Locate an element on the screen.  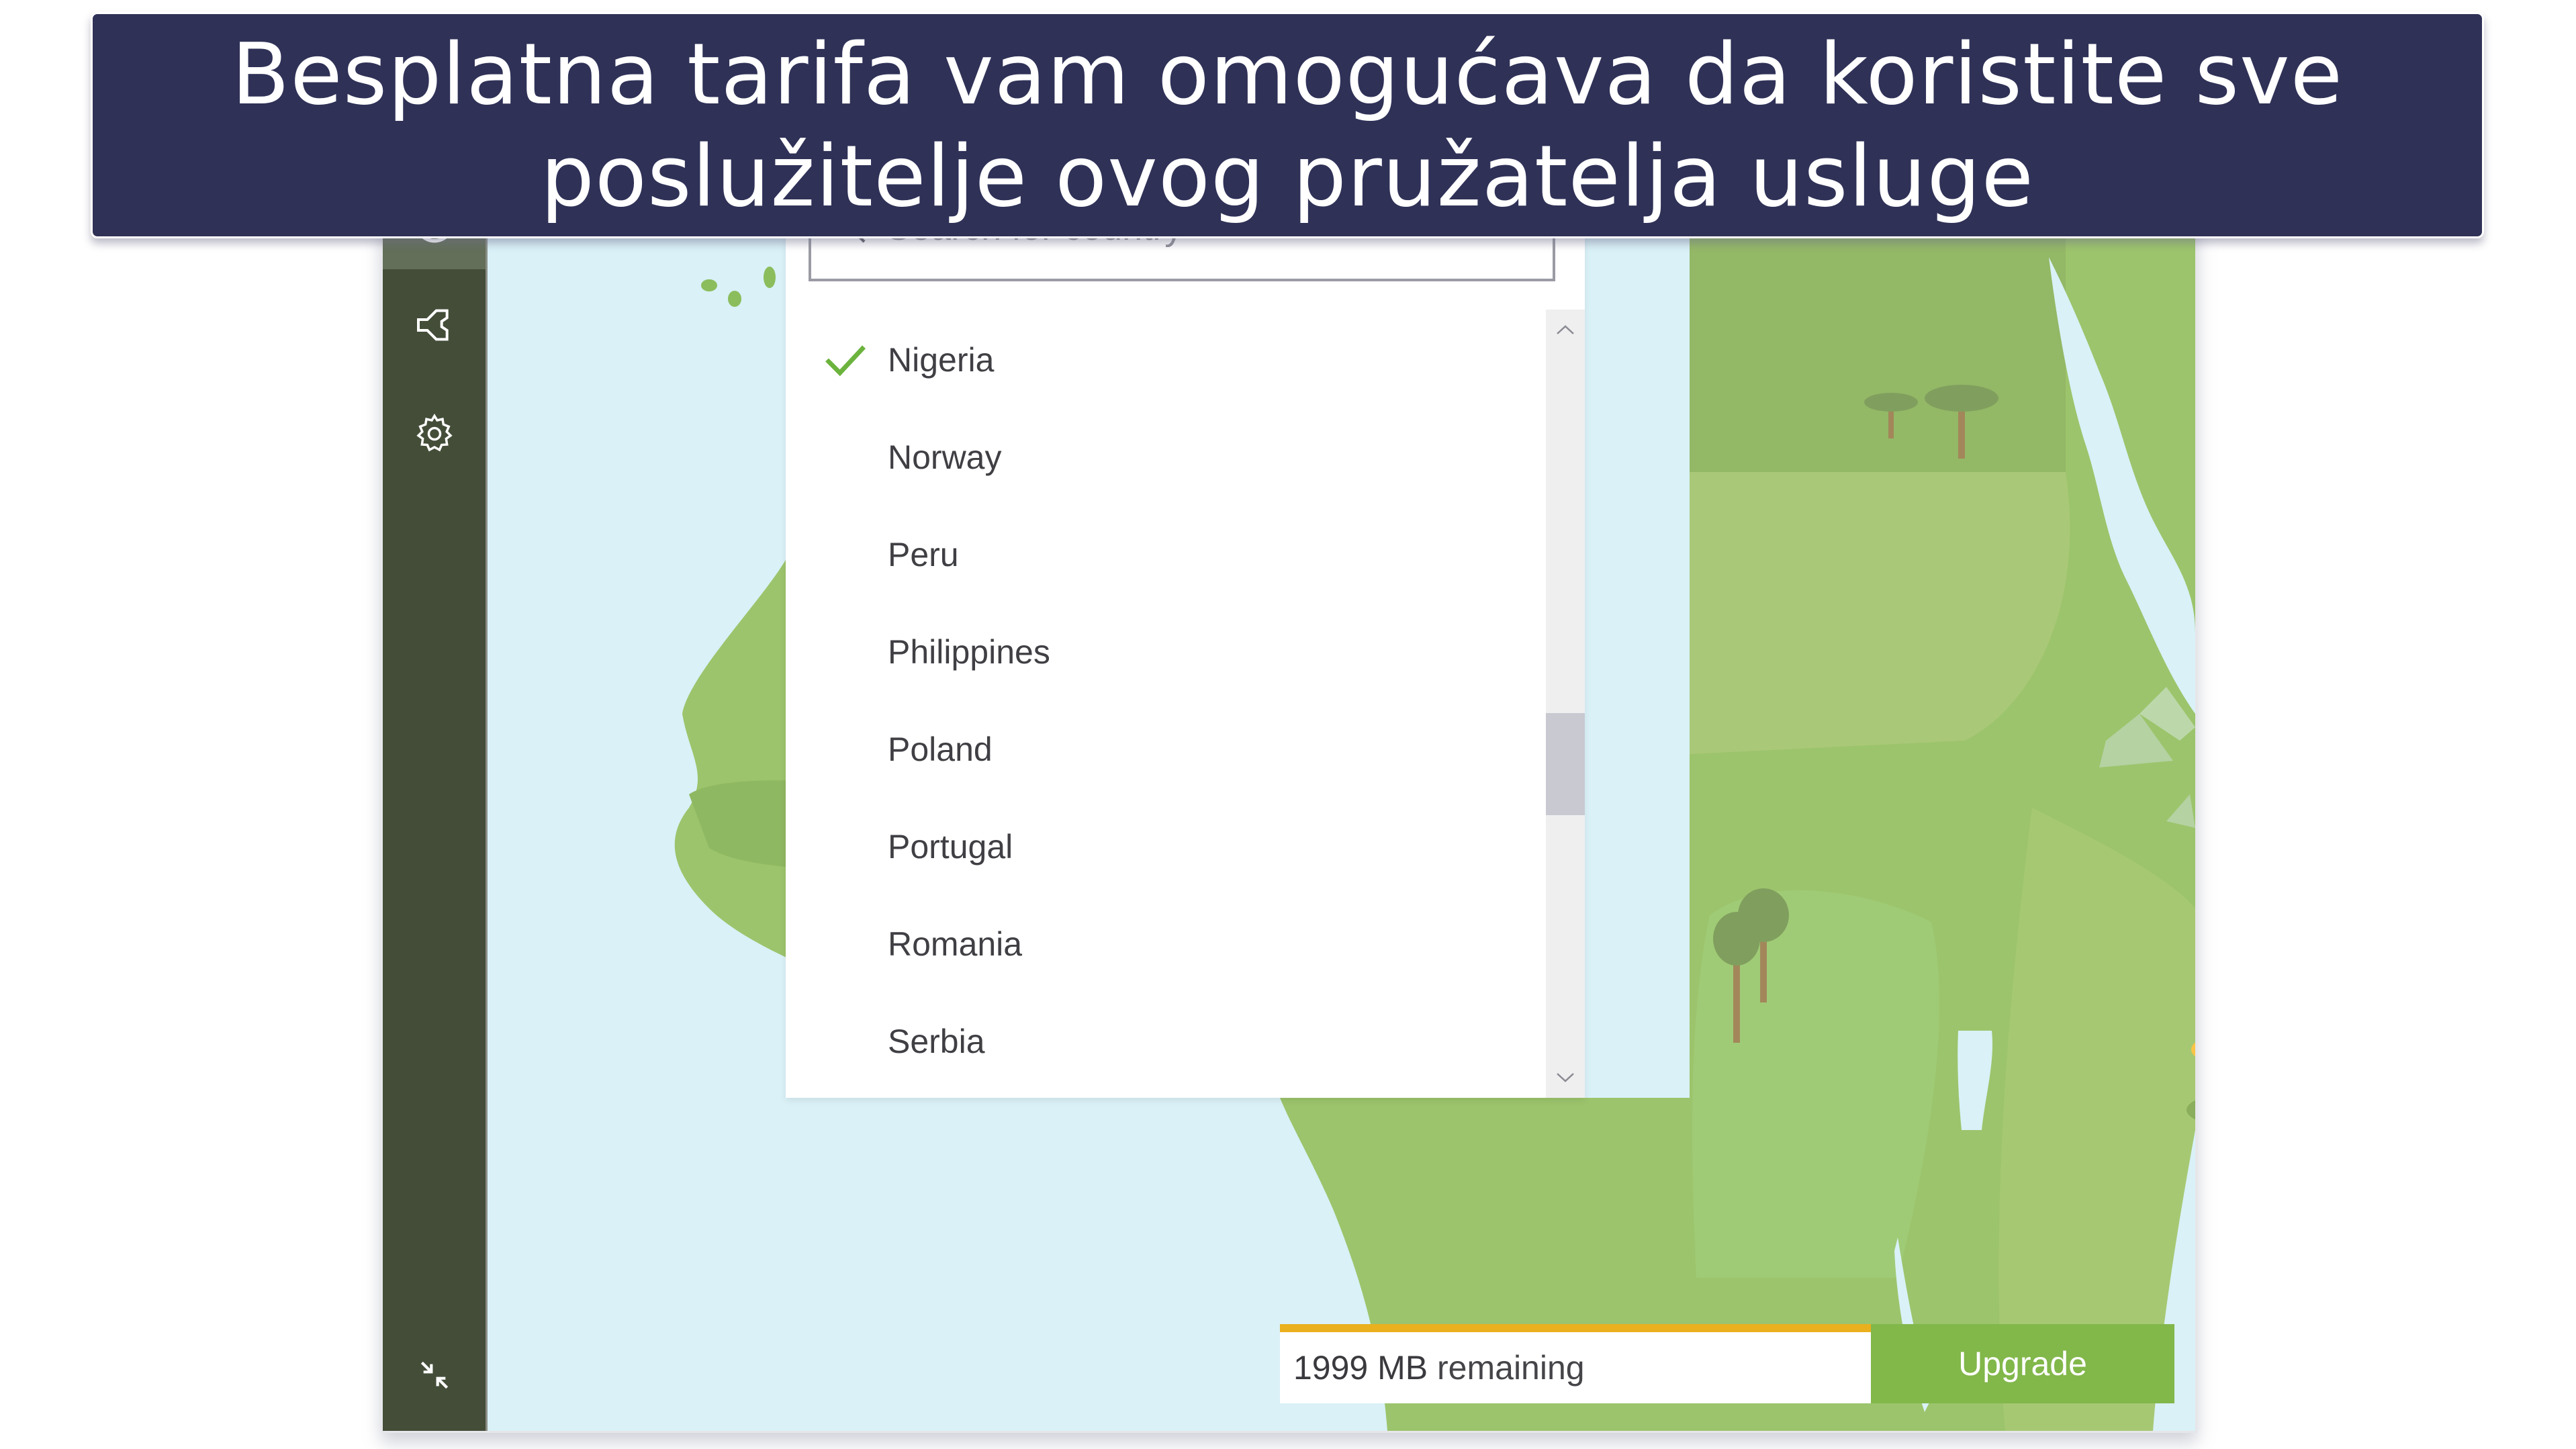
chevron-up-icon is located at coordinates (1565, 330).